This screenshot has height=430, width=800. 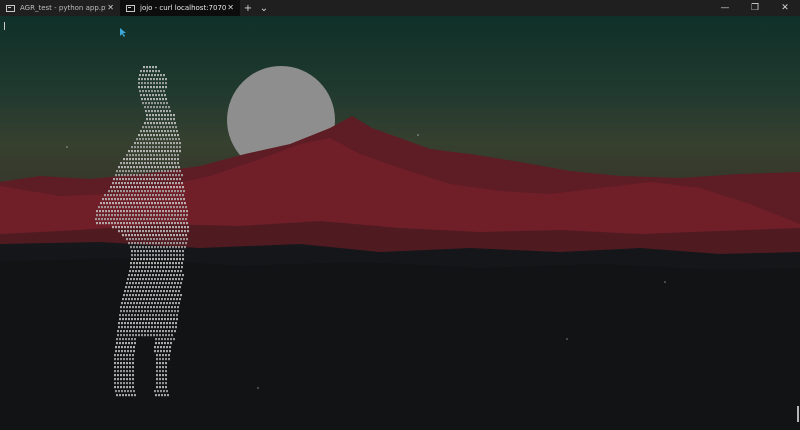 I want to click on minimize-button: —, so click(x=725, y=8).